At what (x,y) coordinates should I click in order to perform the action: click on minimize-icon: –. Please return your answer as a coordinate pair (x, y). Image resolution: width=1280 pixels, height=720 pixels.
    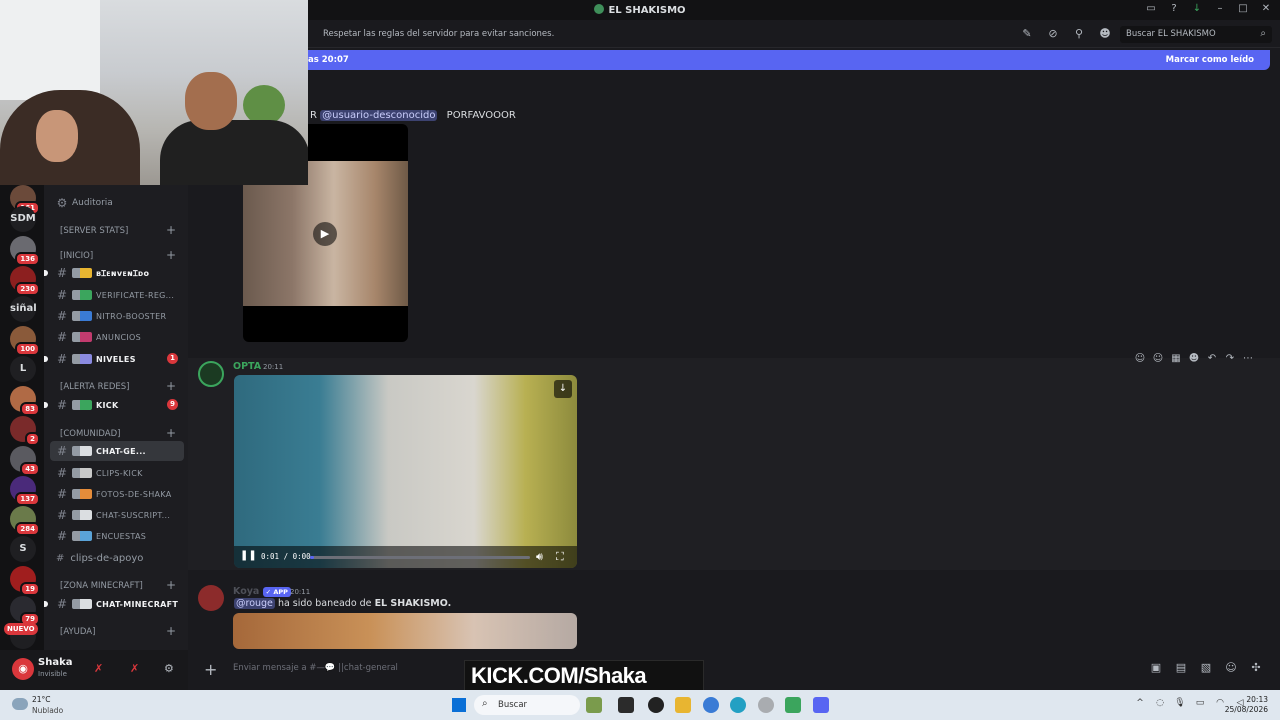
    Looking at the image, I should click on (1220, 9).